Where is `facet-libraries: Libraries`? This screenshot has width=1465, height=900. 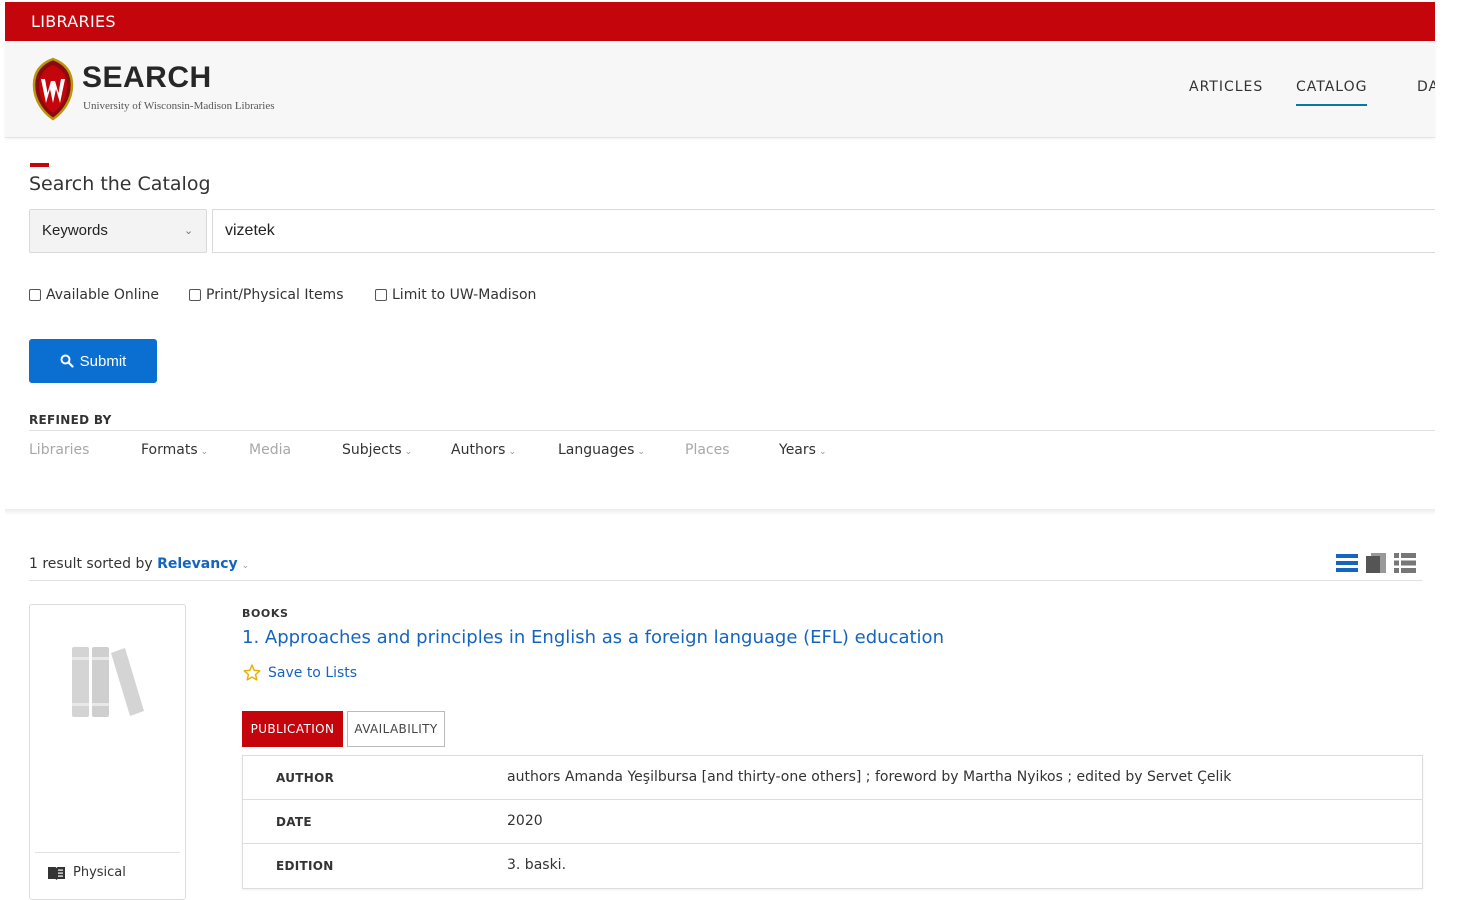 facet-libraries: Libraries is located at coordinates (59, 450).